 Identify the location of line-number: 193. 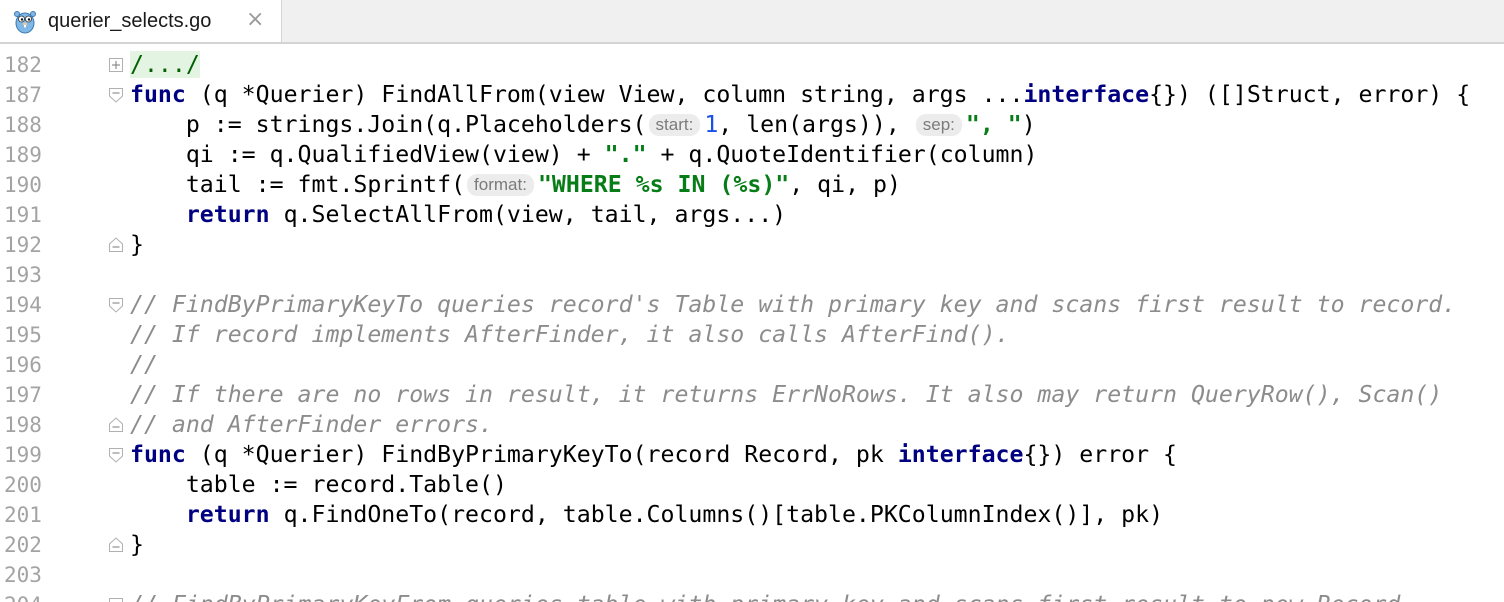
(25, 275).